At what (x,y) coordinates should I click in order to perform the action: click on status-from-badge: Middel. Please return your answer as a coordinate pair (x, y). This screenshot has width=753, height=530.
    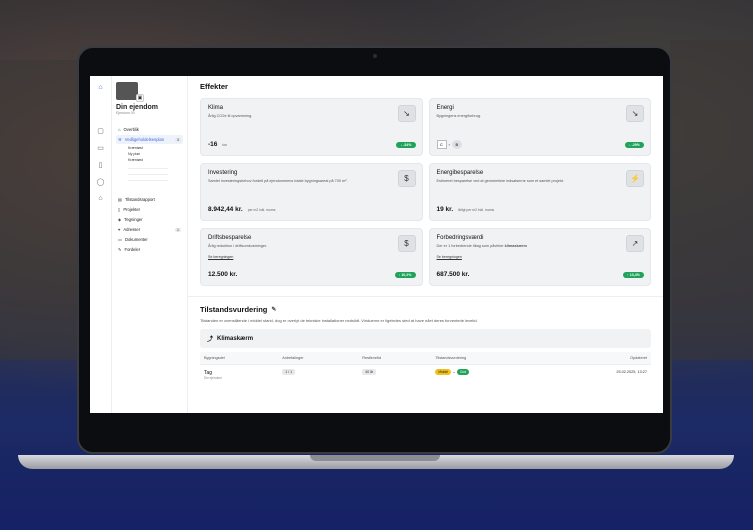
    Looking at the image, I should click on (443, 372).